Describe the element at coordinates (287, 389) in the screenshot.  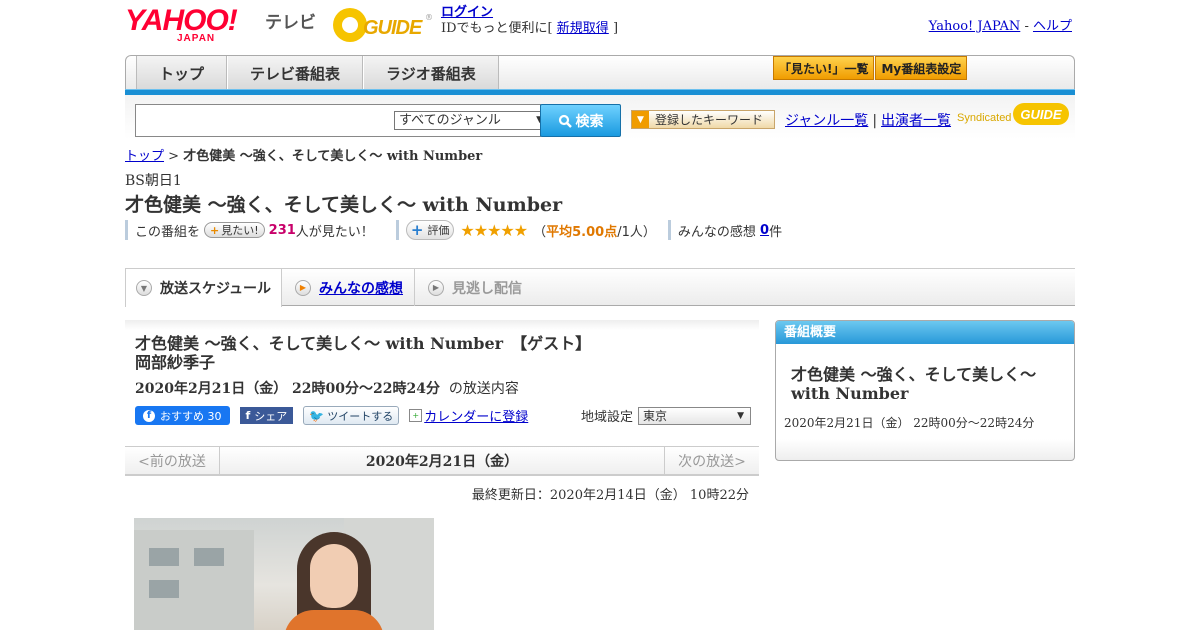
I see `episode-date: 2020年2月21日（金） 22時00分～22時24分` at that location.